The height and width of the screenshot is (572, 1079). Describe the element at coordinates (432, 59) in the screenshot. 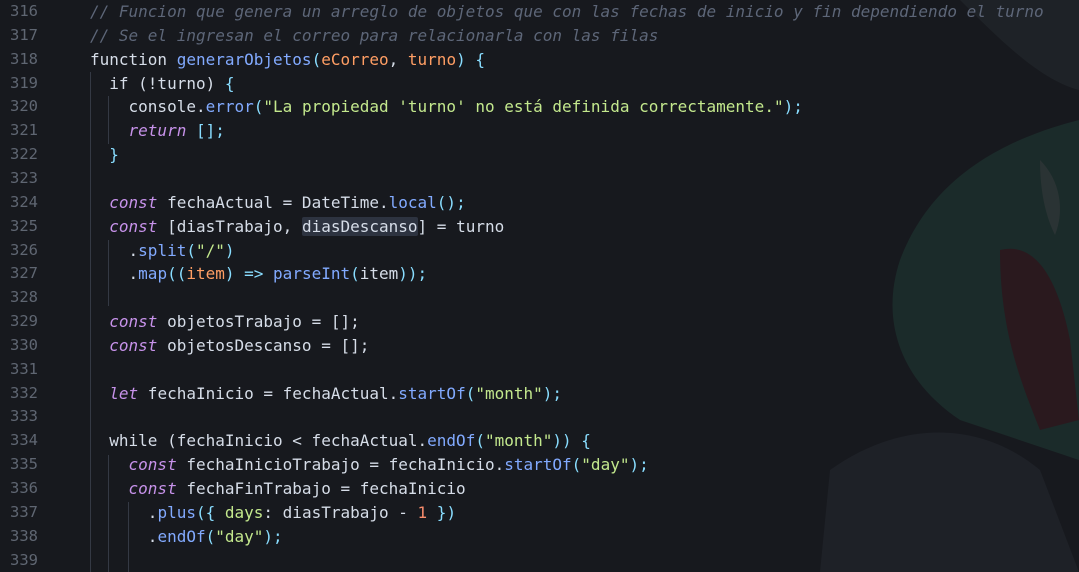

I see `code-token: turno` at that location.